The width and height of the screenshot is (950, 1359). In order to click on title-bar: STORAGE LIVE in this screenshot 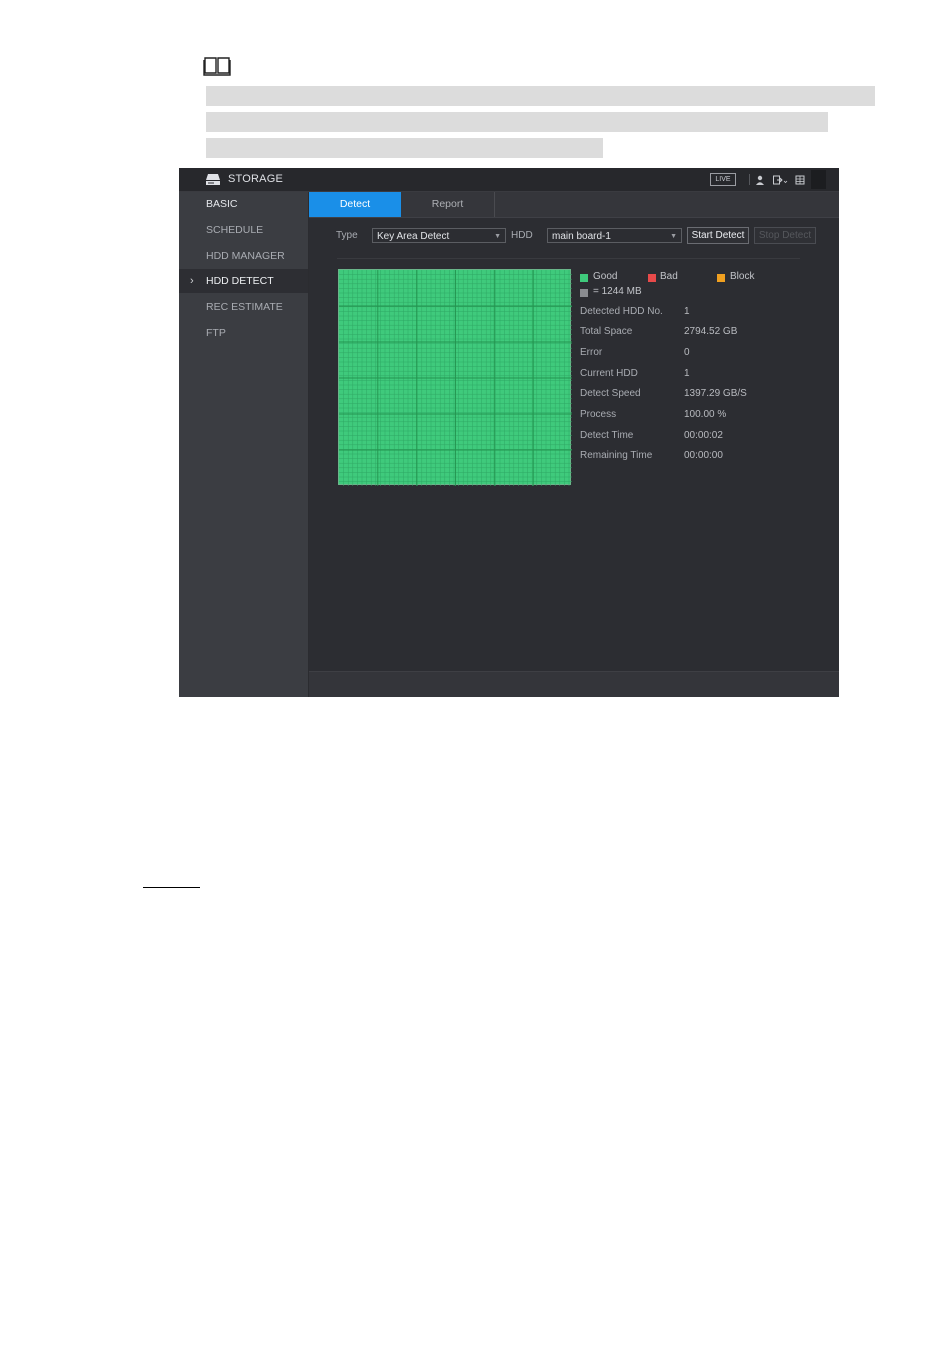, I will do `click(509, 180)`.